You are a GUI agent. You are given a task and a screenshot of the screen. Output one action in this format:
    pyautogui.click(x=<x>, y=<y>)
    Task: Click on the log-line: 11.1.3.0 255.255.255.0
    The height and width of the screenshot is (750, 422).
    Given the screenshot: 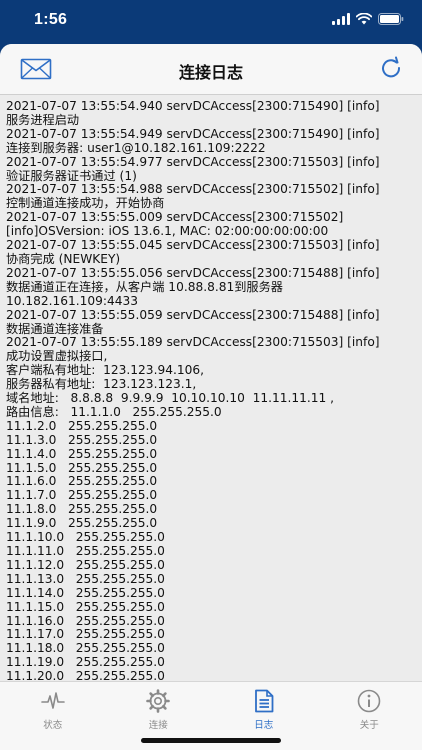 What is the action you would take?
    pyautogui.click(x=82, y=439)
    